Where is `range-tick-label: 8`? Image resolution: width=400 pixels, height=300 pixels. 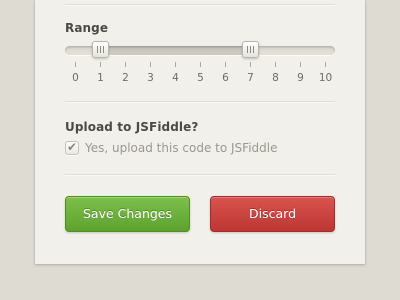
range-tick-label: 8 is located at coordinates (275, 78).